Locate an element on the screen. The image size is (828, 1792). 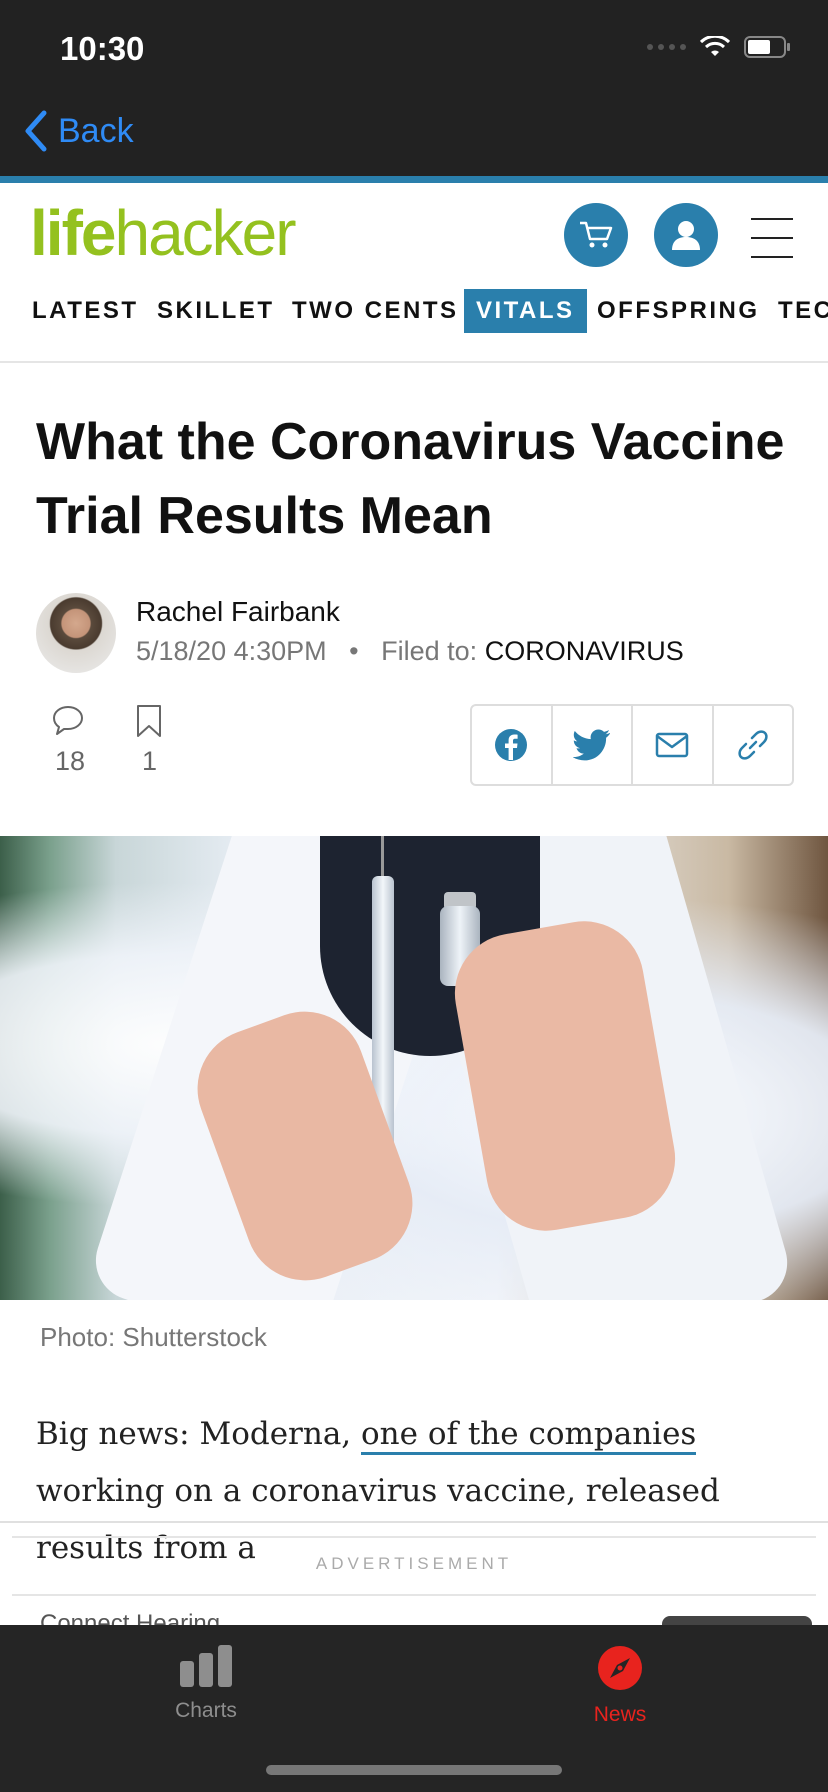
battery-icon is located at coordinates (767, 47).